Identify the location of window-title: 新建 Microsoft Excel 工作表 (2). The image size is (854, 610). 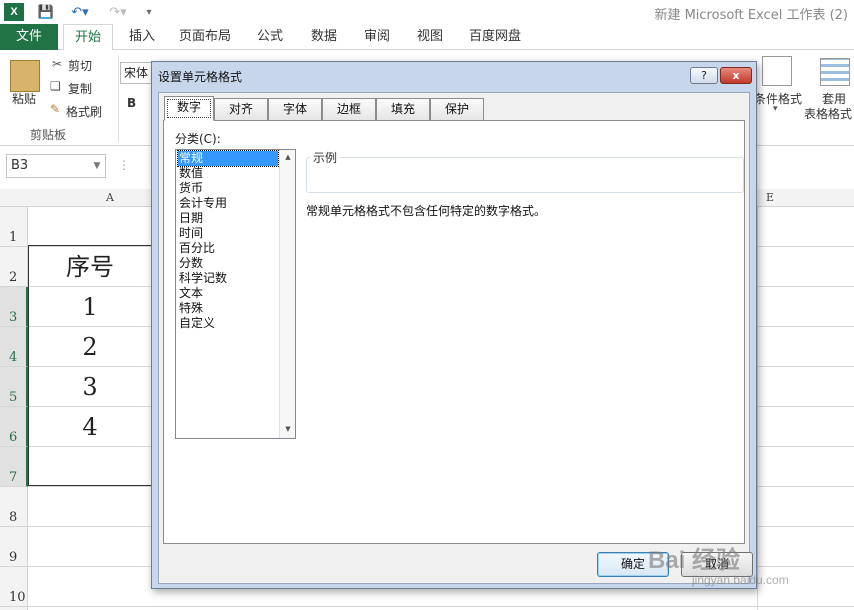
(751, 15).